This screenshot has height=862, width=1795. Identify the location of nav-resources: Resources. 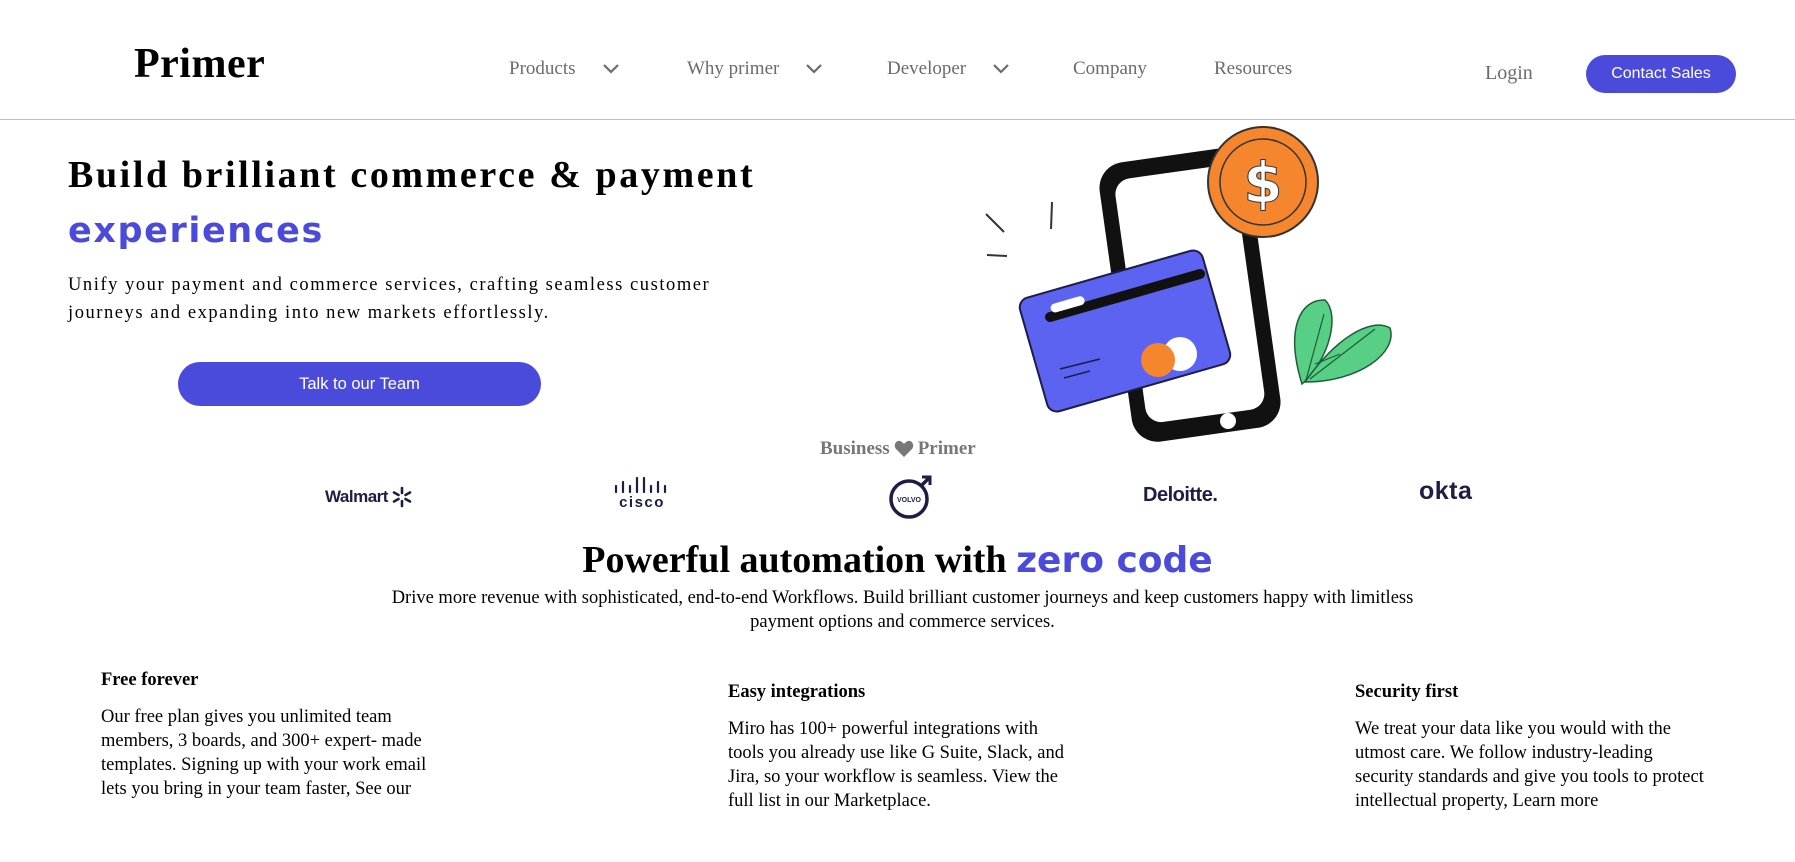
(1253, 69).